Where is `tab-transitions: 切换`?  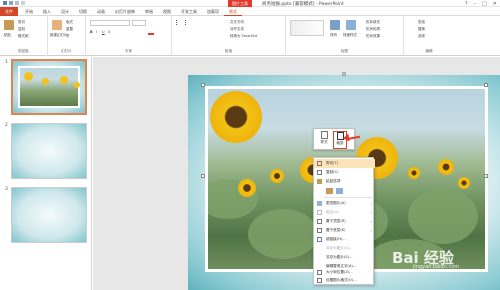 tab-transitions: 切换 is located at coordinates (83, 11).